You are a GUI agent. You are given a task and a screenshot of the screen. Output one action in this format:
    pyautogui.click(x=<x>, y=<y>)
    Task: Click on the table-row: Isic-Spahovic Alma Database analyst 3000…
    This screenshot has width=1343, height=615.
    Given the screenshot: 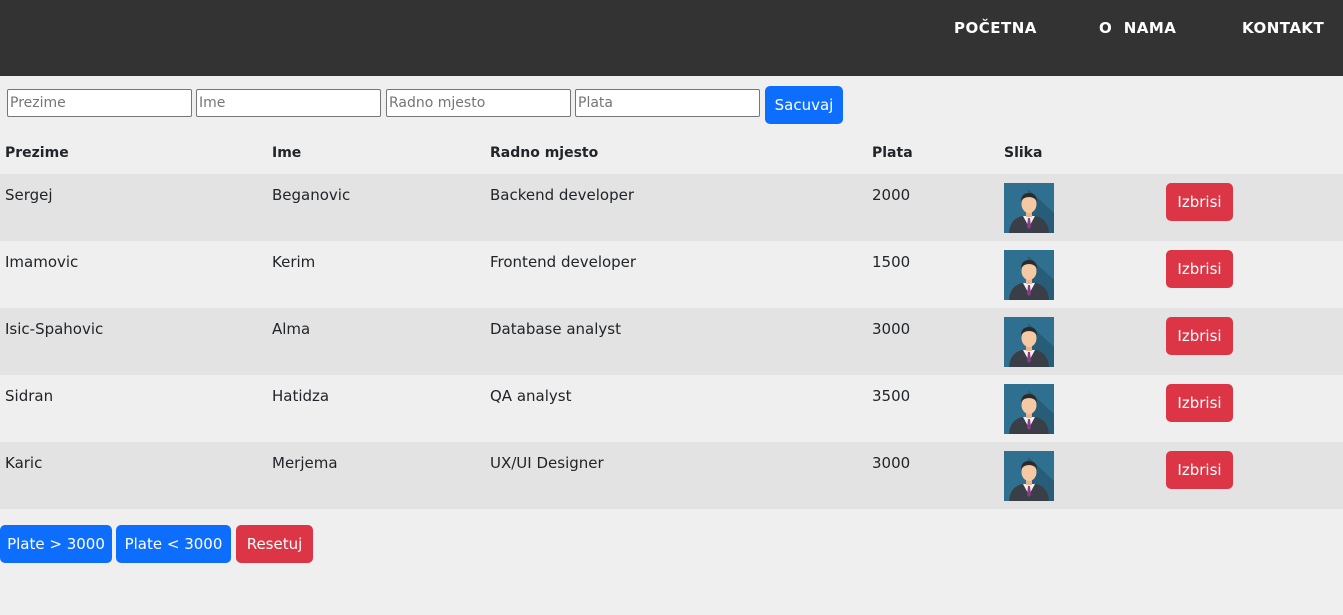 What is the action you would take?
    pyautogui.click(x=671, y=341)
    